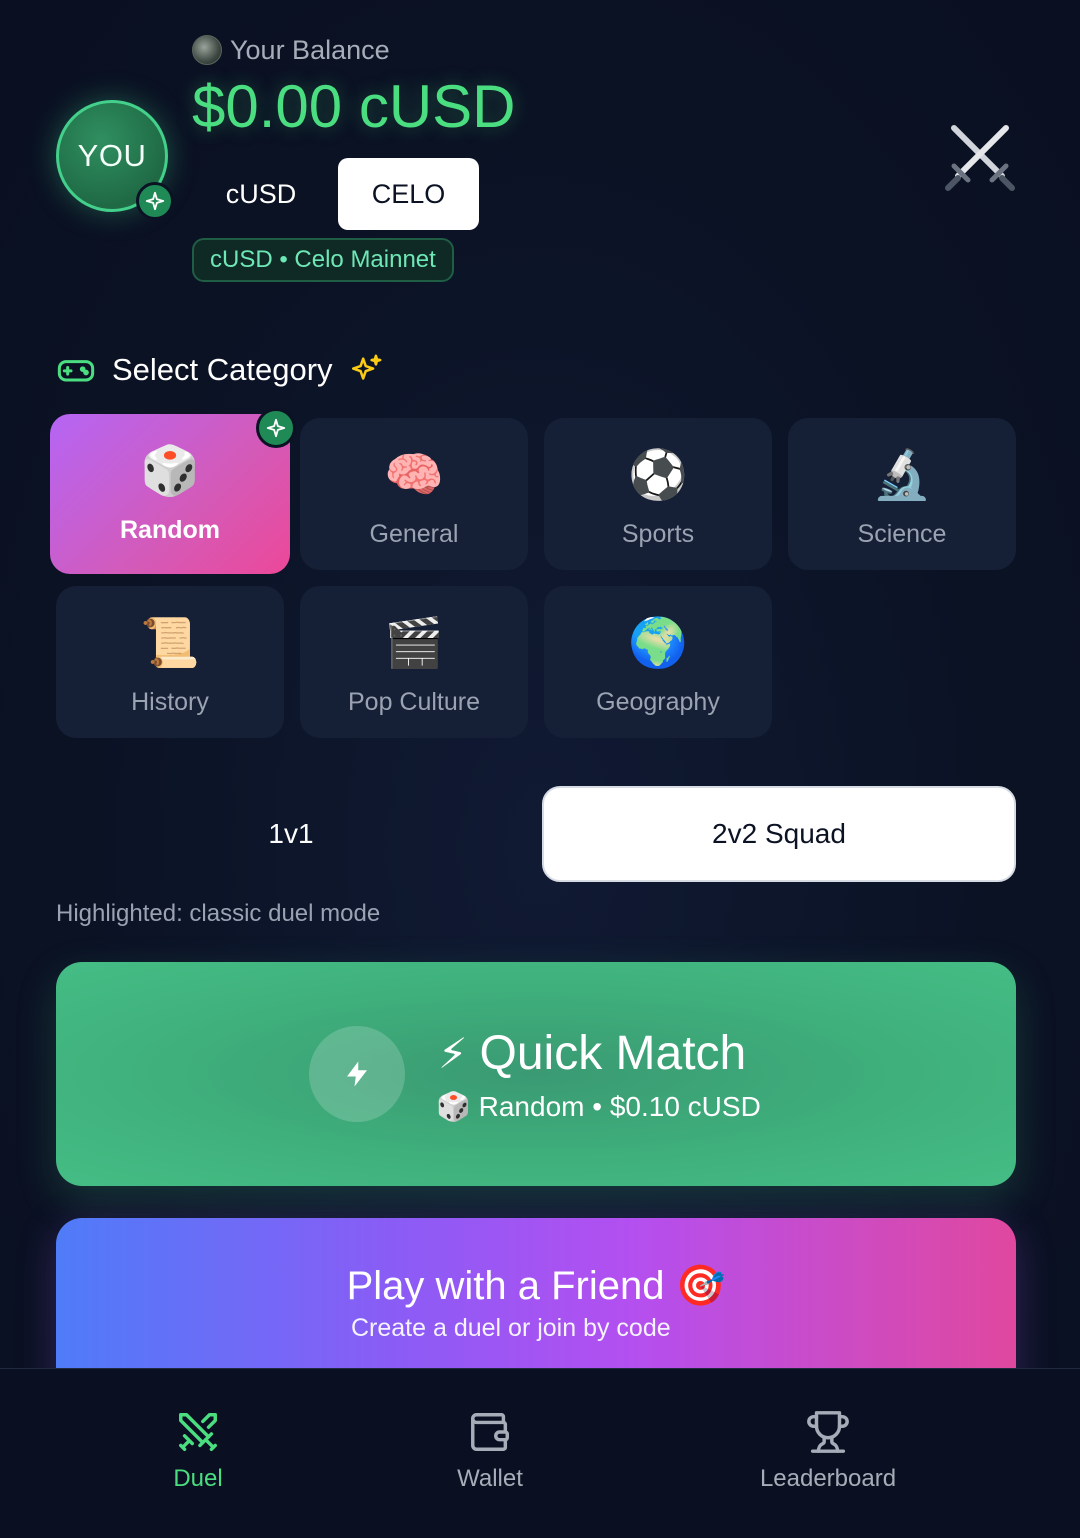 This screenshot has height=1538, width=1080. I want to click on friend-subtitle: Create a duel or join by code, so click(511, 1328).